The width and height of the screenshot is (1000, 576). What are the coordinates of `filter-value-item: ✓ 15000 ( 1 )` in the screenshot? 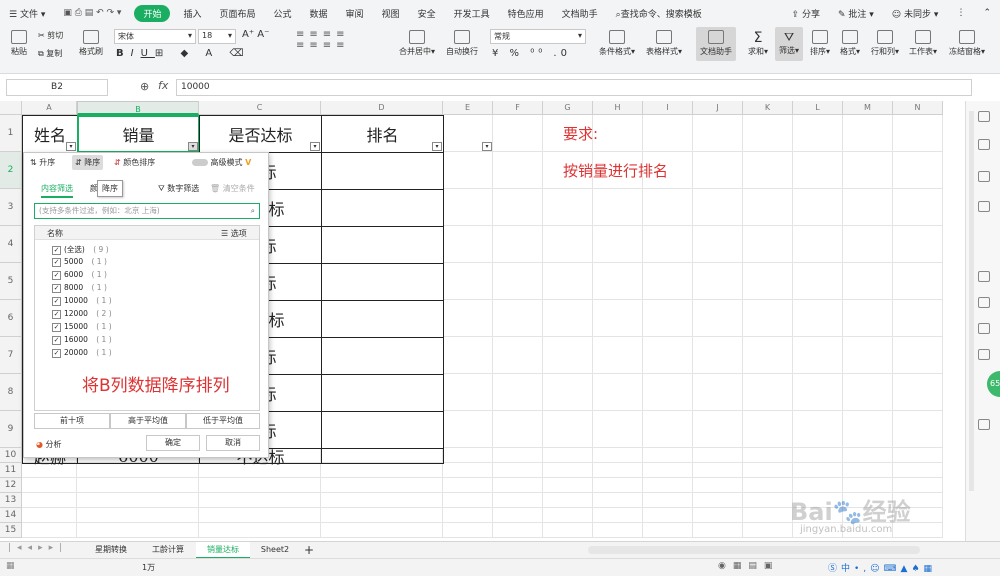 It's located at (82, 327).